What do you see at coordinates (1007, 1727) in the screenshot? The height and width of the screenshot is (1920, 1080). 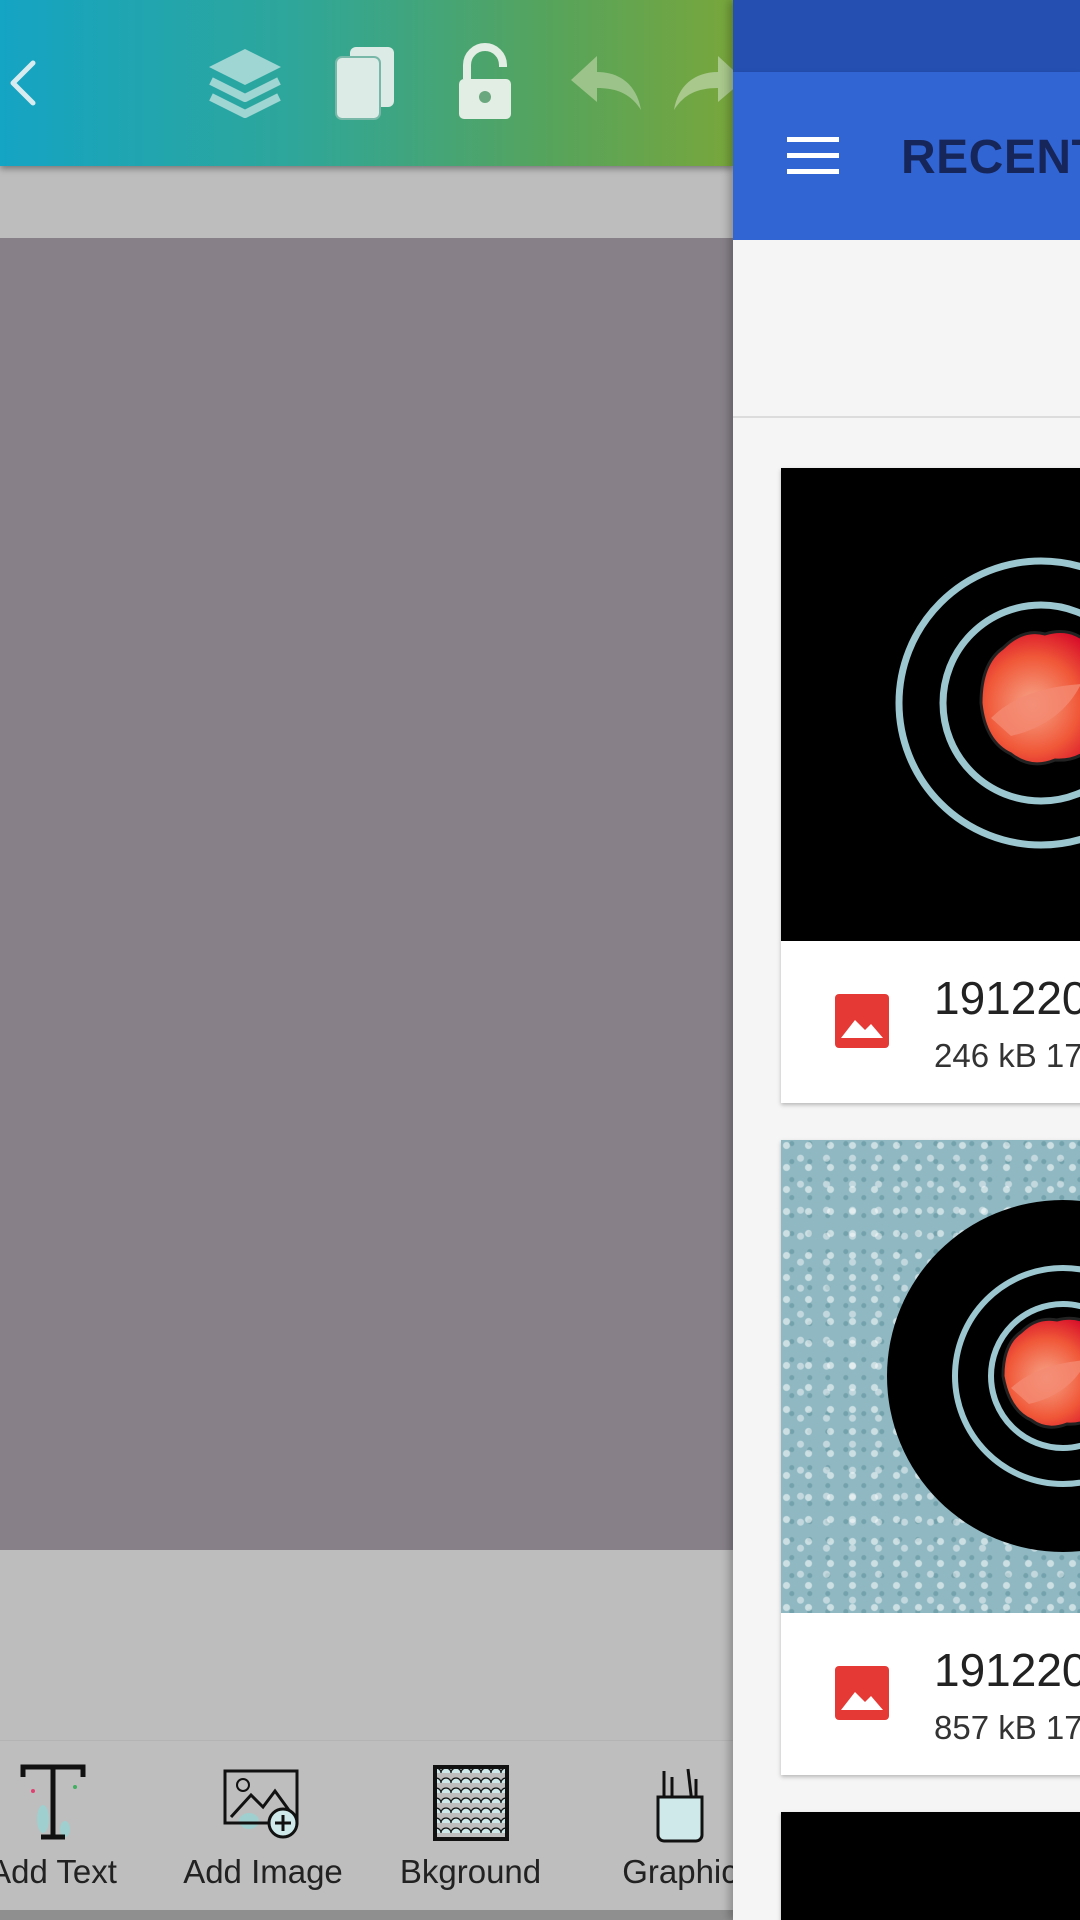 I see `file-meta: 857 kB 17` at bounding box center [1007, 1727].